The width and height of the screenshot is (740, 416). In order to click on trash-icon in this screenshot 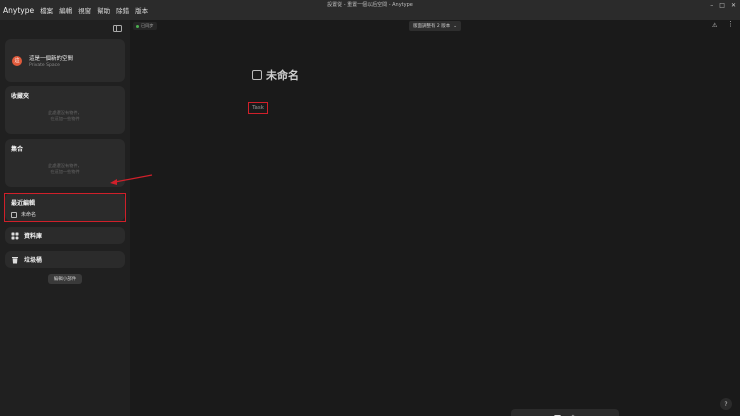, I will do `click(15, 260)`.